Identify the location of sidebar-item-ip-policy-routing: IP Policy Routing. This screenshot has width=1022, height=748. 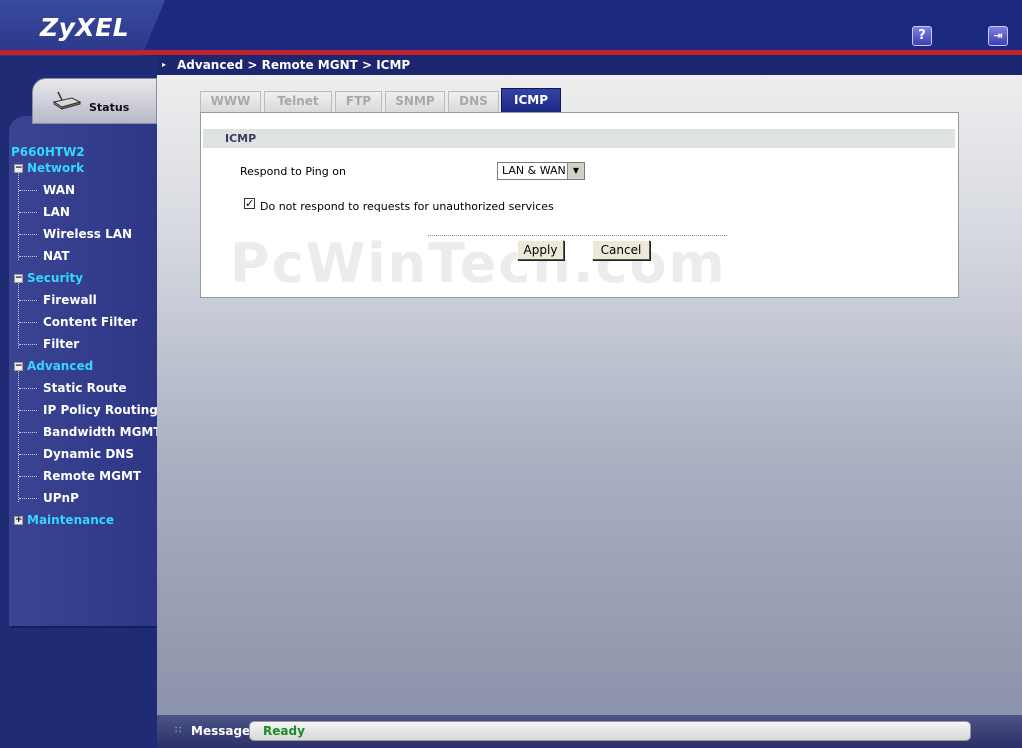
(100, 410).